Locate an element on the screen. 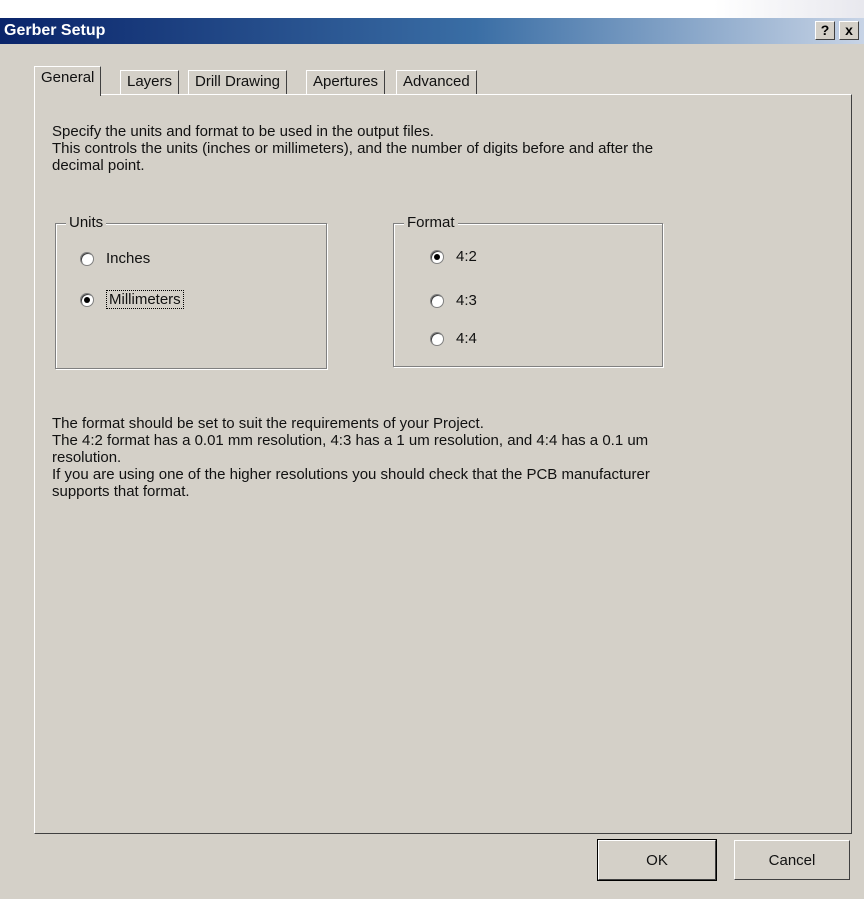 The height and width of the screenshot is (899, 864). units-option-millimeters: Millimeters is located at coordinates (132, 299).